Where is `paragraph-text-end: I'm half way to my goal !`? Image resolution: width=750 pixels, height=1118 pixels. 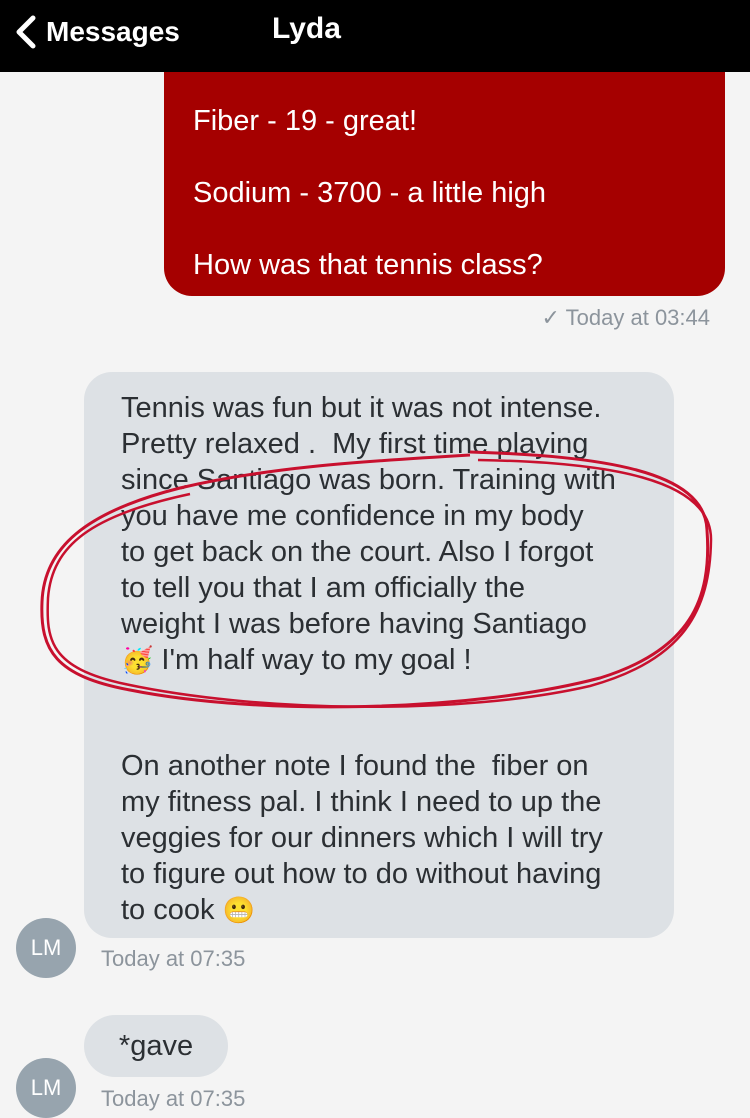 paragraph-text-end: I'm half way to my goal ! is located at coordinates (312, 660).